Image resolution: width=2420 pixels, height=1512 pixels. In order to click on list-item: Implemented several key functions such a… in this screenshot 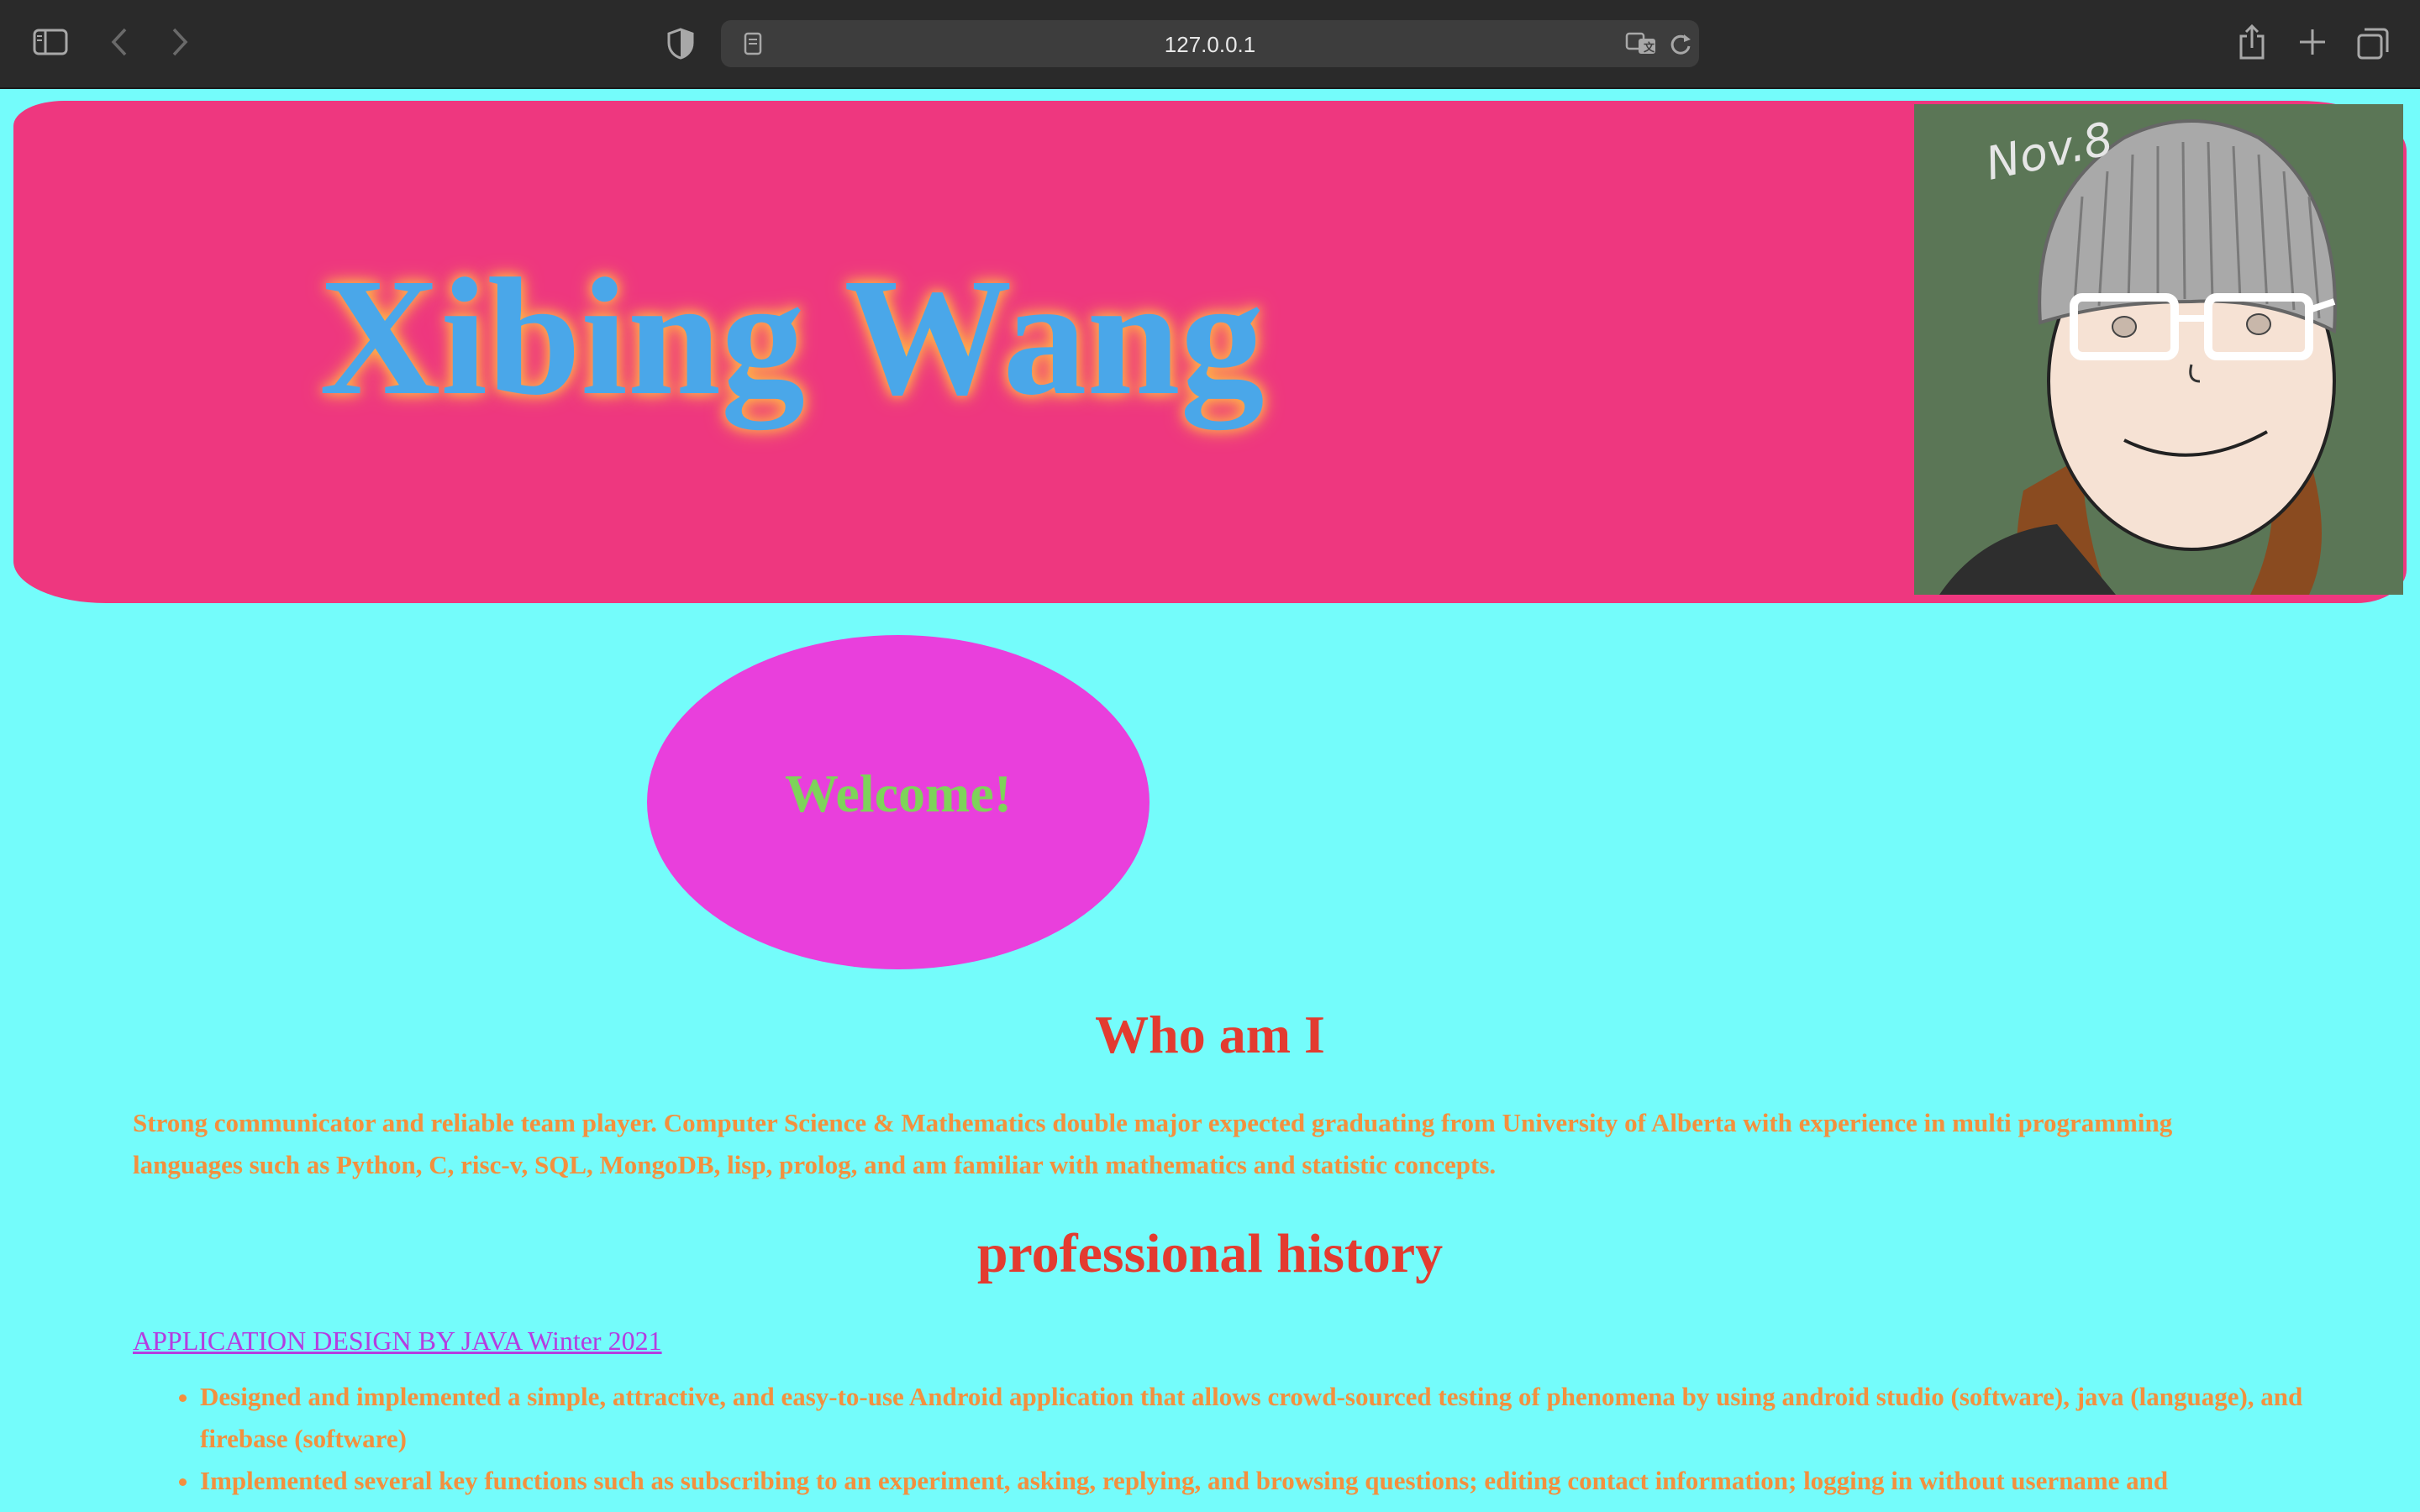, I will do `click(1275, 1481)`.